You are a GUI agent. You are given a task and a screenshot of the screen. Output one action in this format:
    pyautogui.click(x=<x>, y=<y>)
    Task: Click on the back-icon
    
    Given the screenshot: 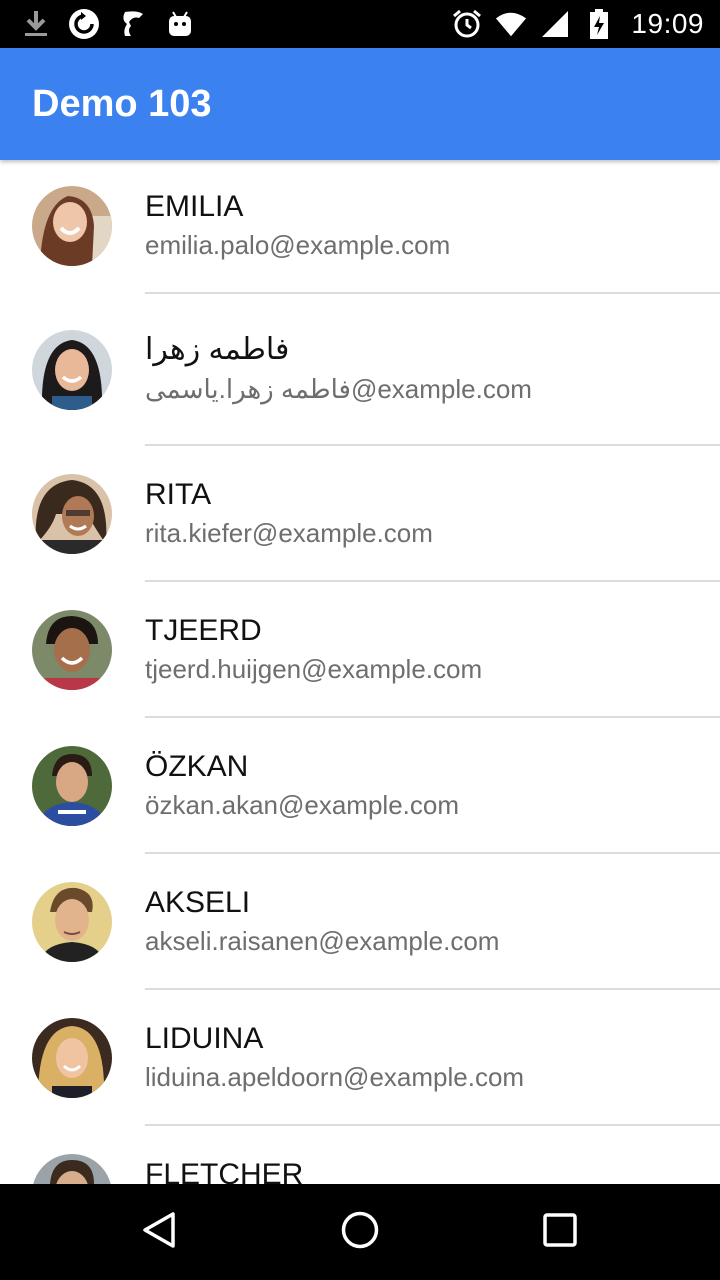 What is the action you would take?
    pyautogui.click(x=160, y=1232)
    